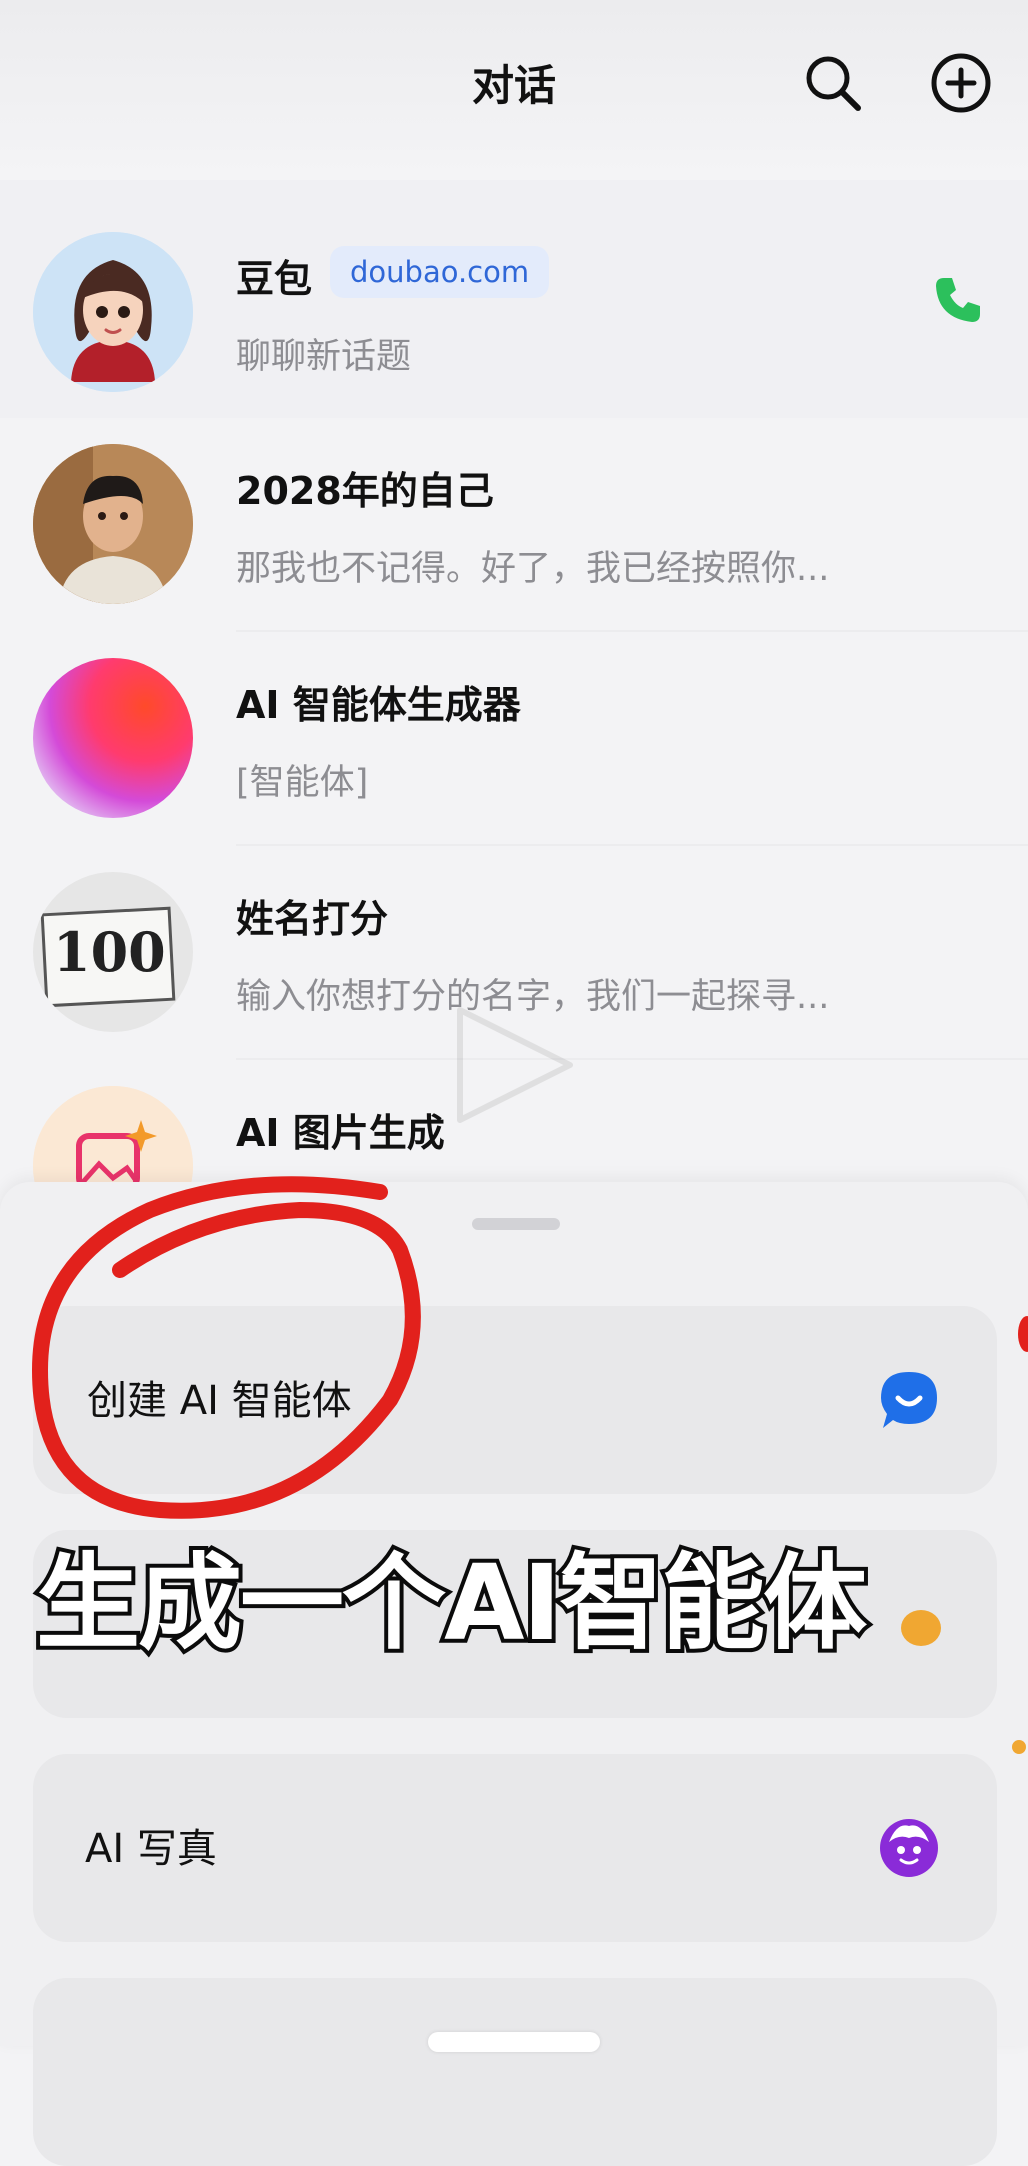 The width and height of the screenshot is (1028, 2166). Describe the element at coordinates (921, 1628) in the screenshot. I see `orange-icon` at that location.